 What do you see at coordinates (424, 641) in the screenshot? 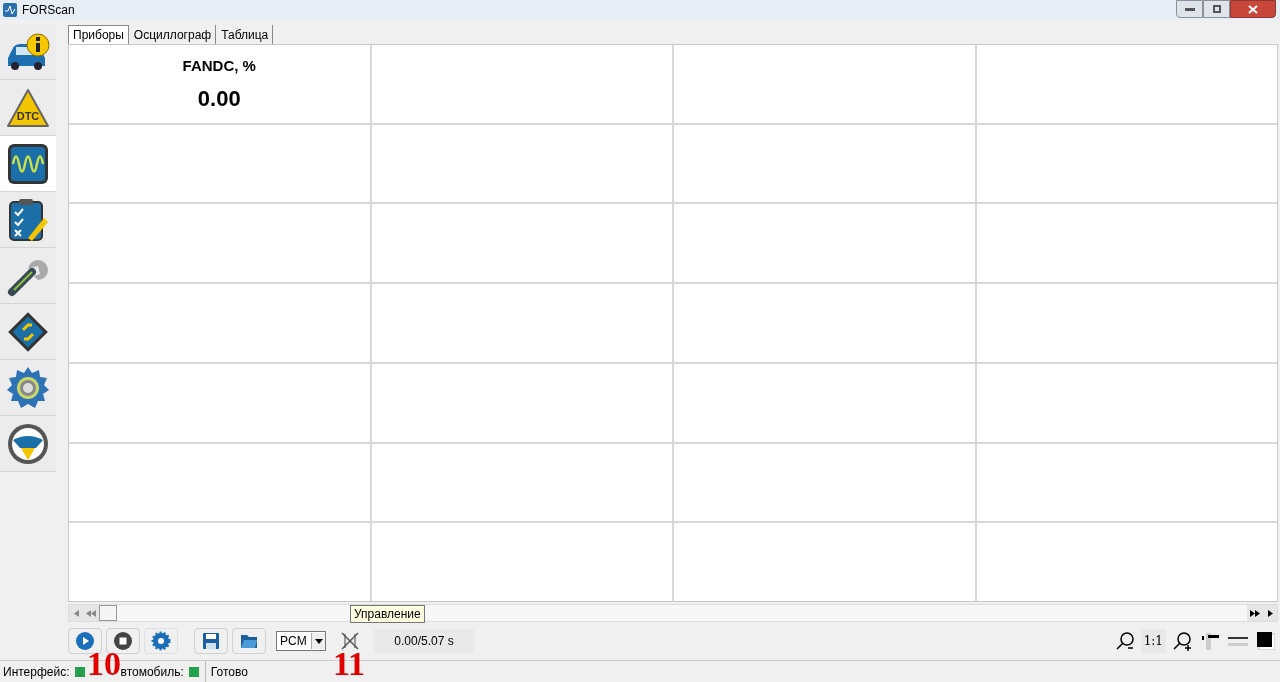
I see `time-display: 0.00/5.07 s` at bounding box center [424, 641].